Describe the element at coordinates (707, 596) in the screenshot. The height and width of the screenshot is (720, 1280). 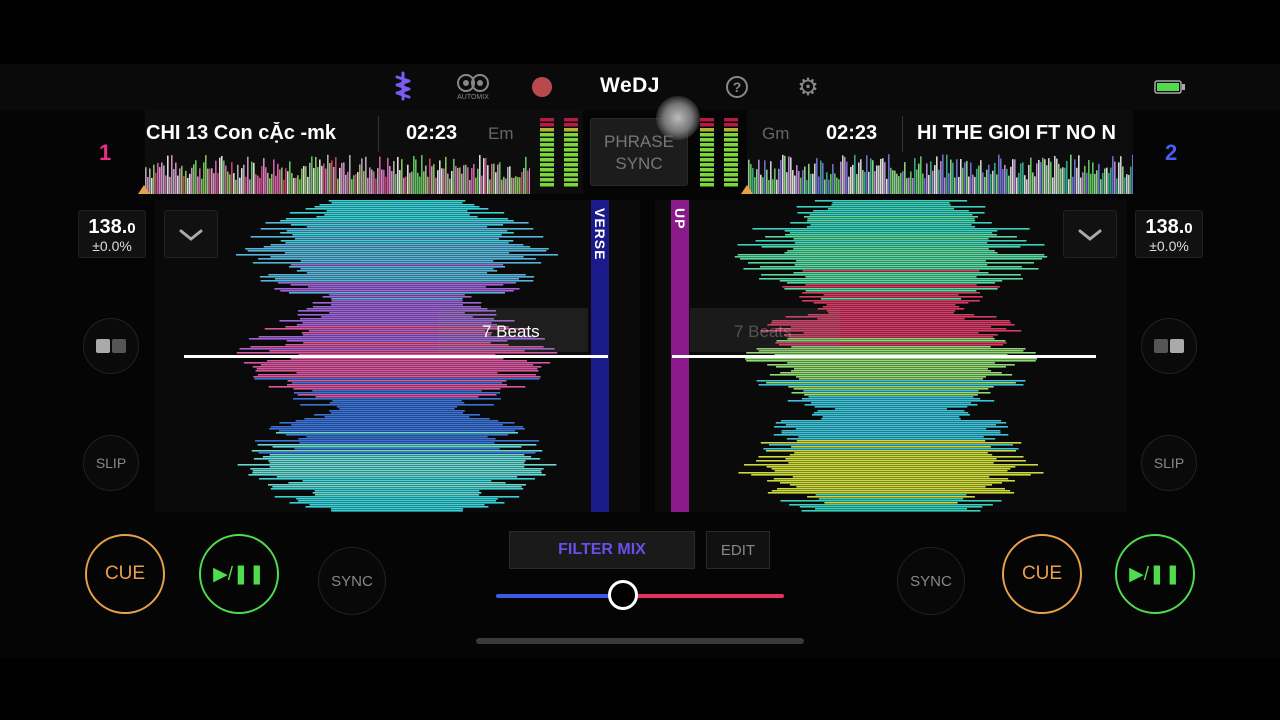
I see `crossfader-right-track` at that location.